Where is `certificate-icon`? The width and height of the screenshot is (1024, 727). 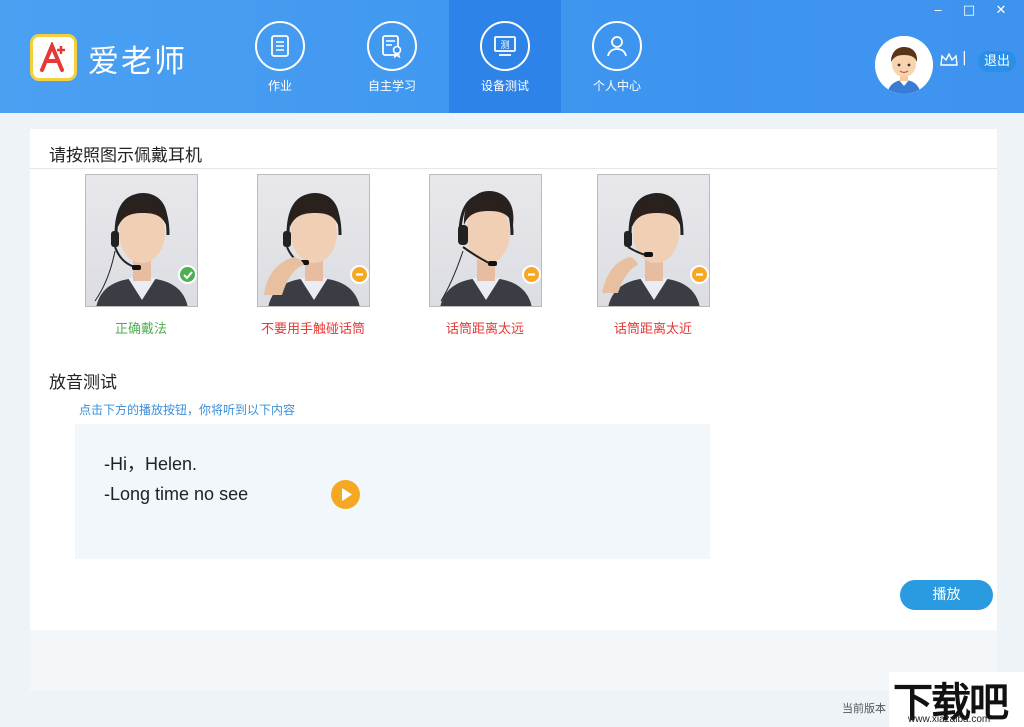
certificate-icon is located at coordinates (392, 46).